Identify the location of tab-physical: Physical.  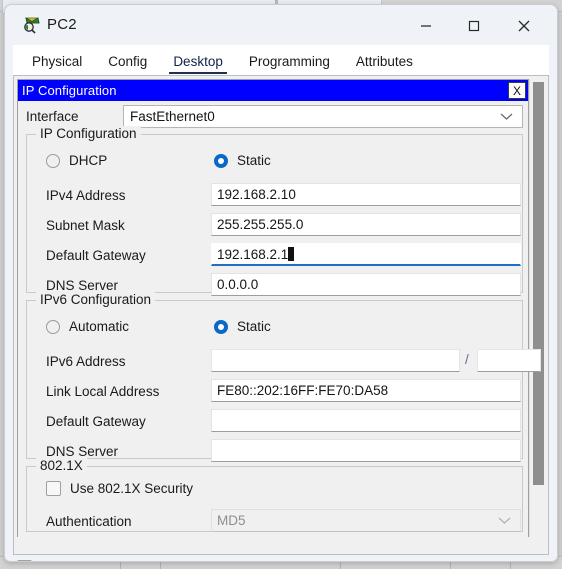
(57, 63).